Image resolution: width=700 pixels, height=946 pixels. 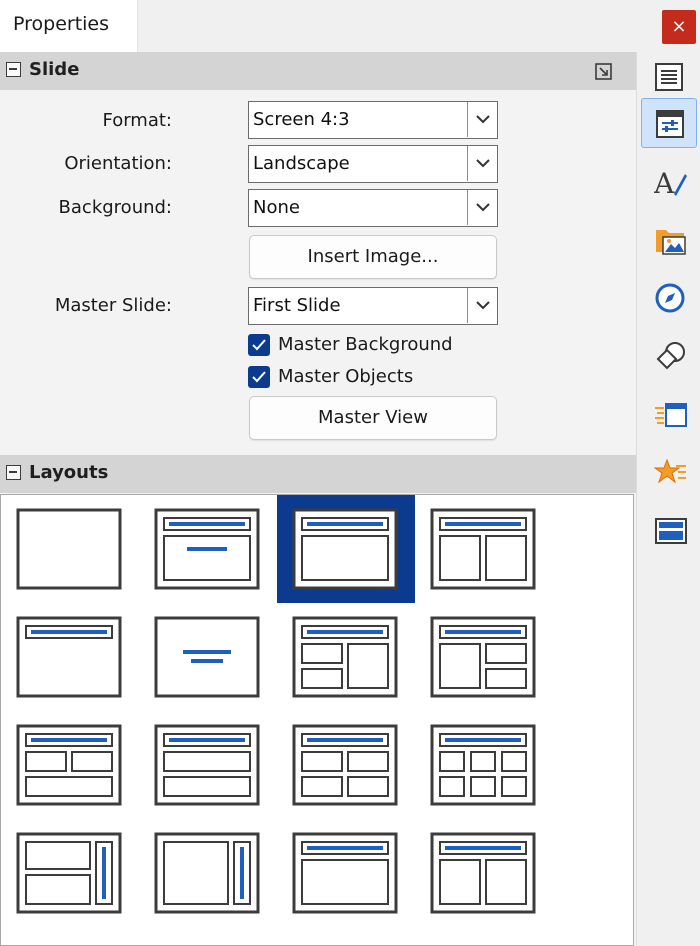 I want to click on layout-title-4-content, so click(x=346, y=765).